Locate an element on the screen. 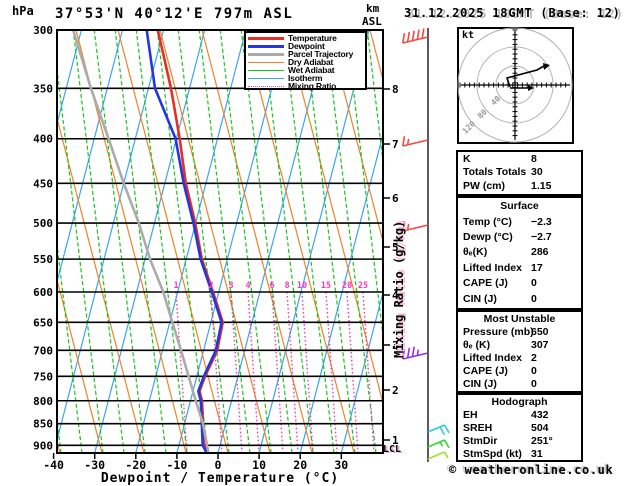  pressure-tick-label: 600 is located at coordinates (43, 292).